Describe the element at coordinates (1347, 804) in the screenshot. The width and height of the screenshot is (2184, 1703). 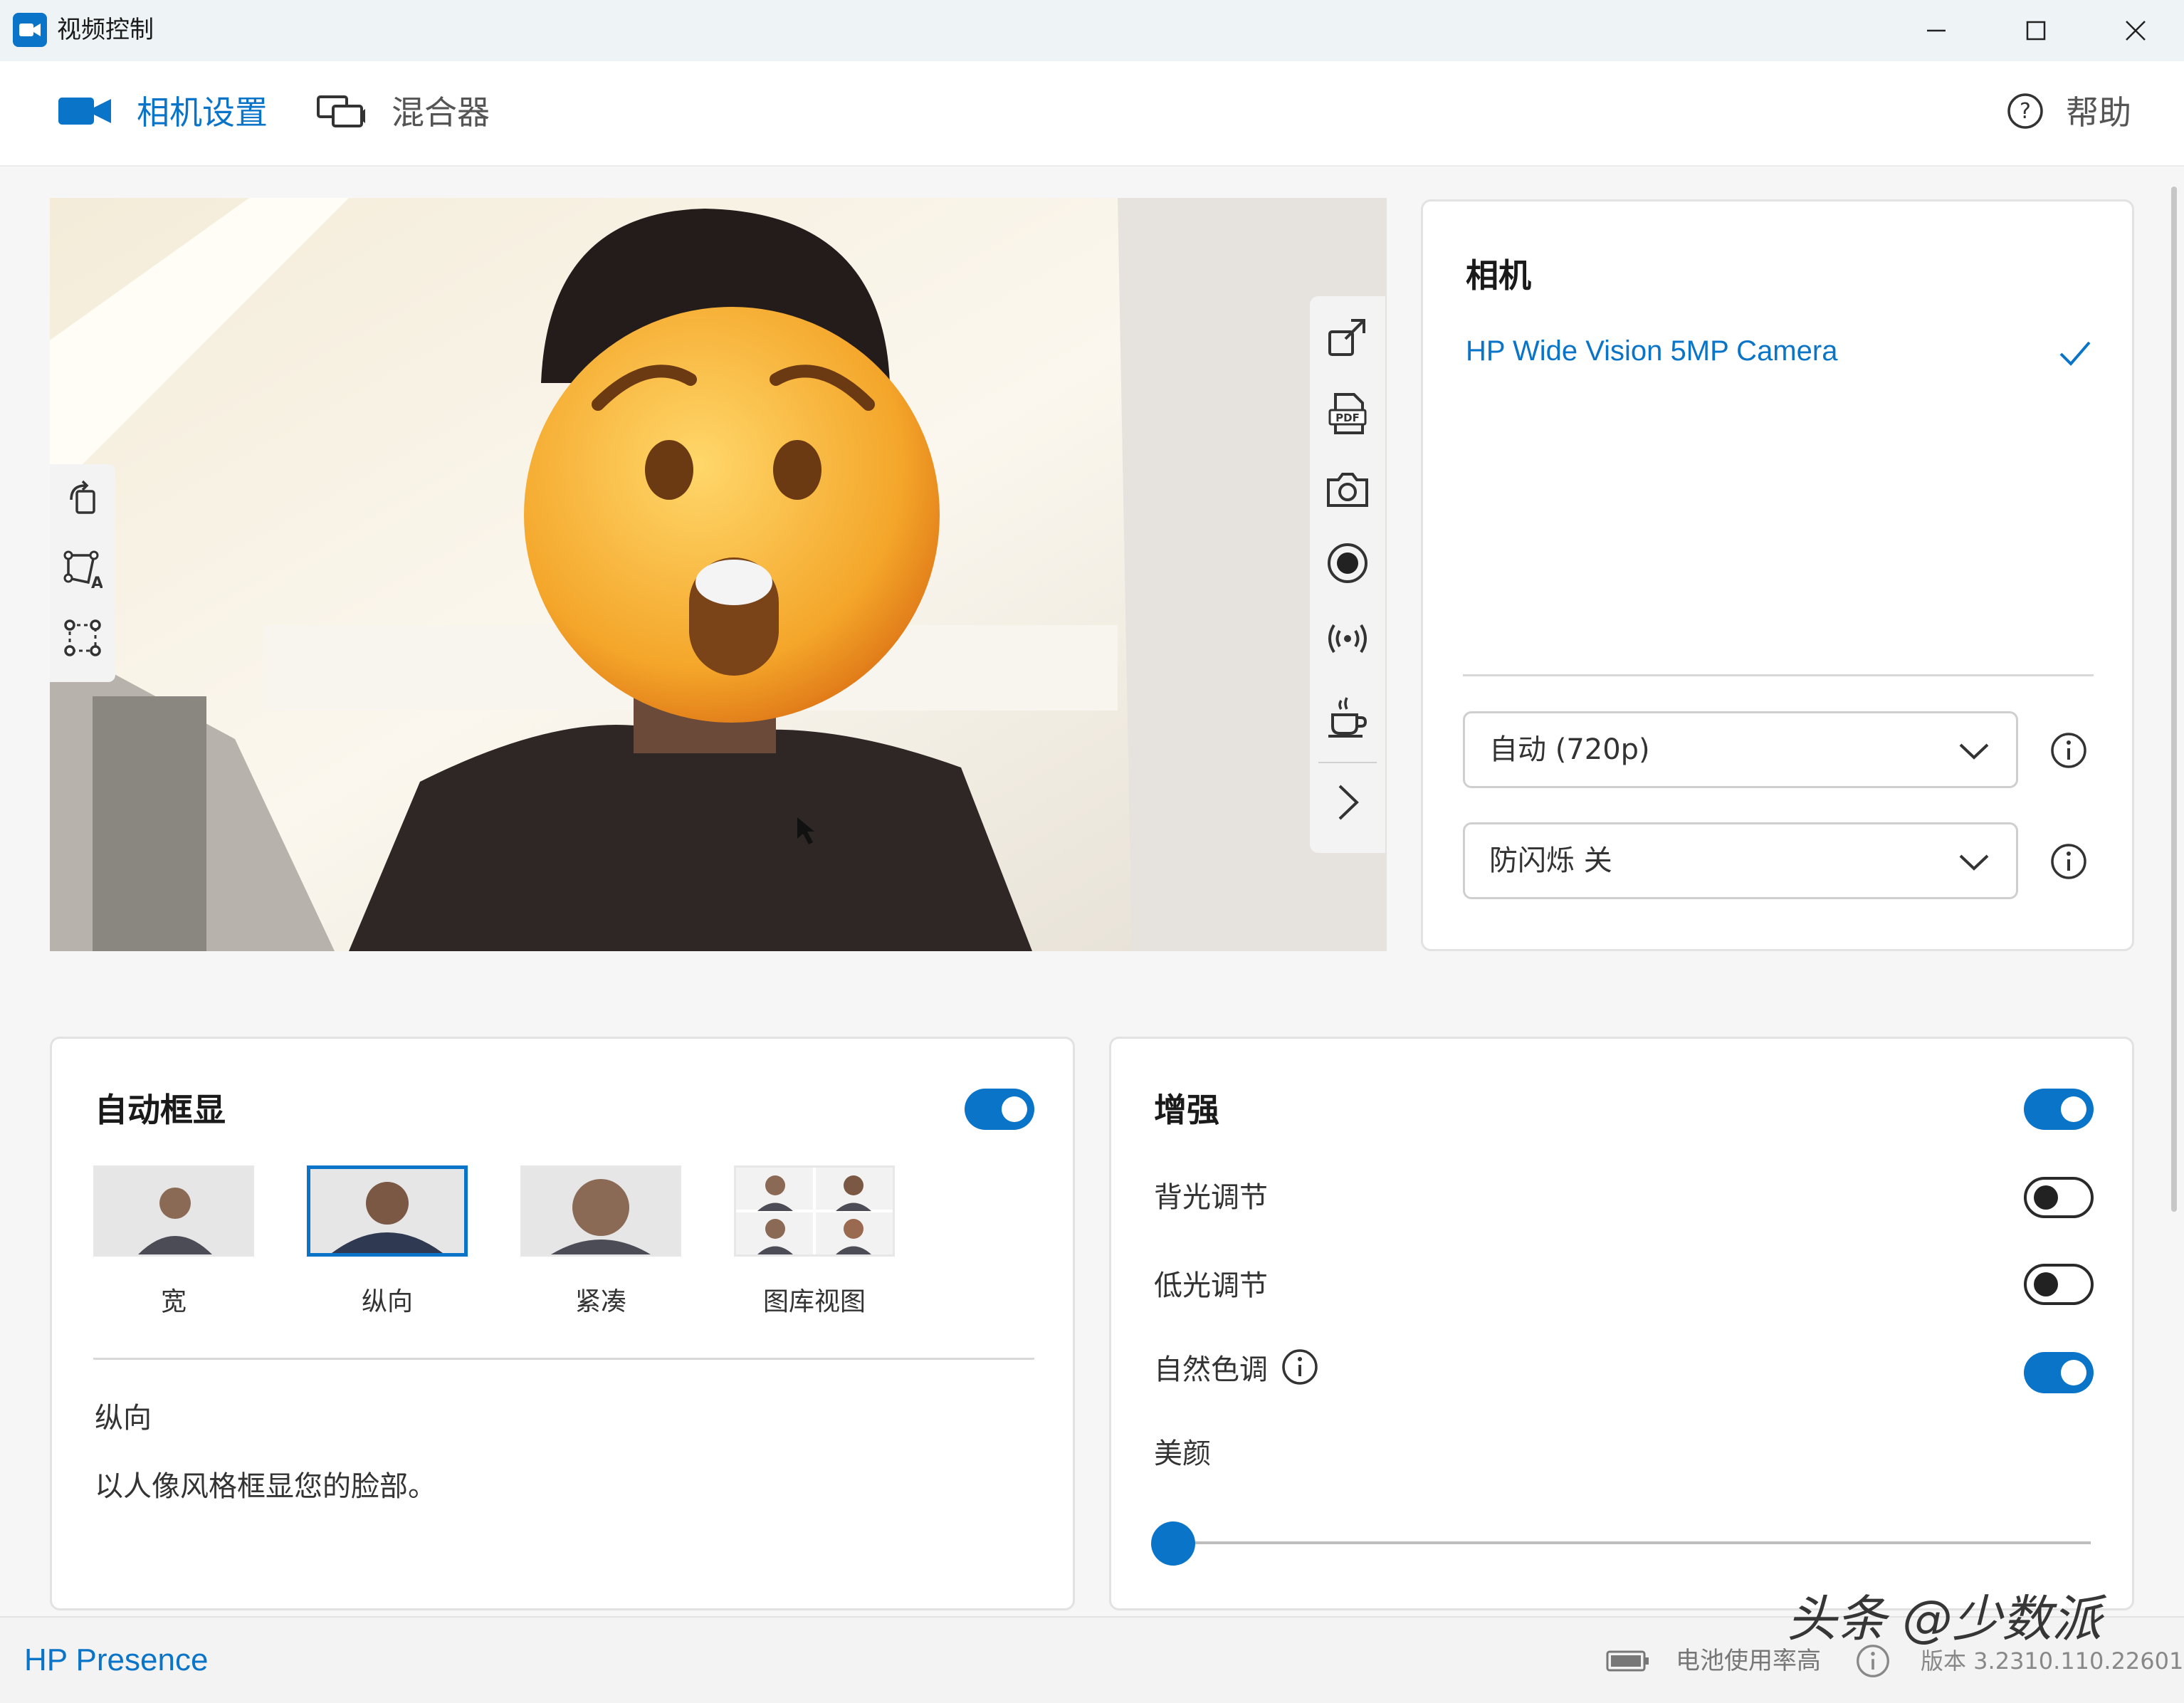
I see `chevron-right-icon` at that location.